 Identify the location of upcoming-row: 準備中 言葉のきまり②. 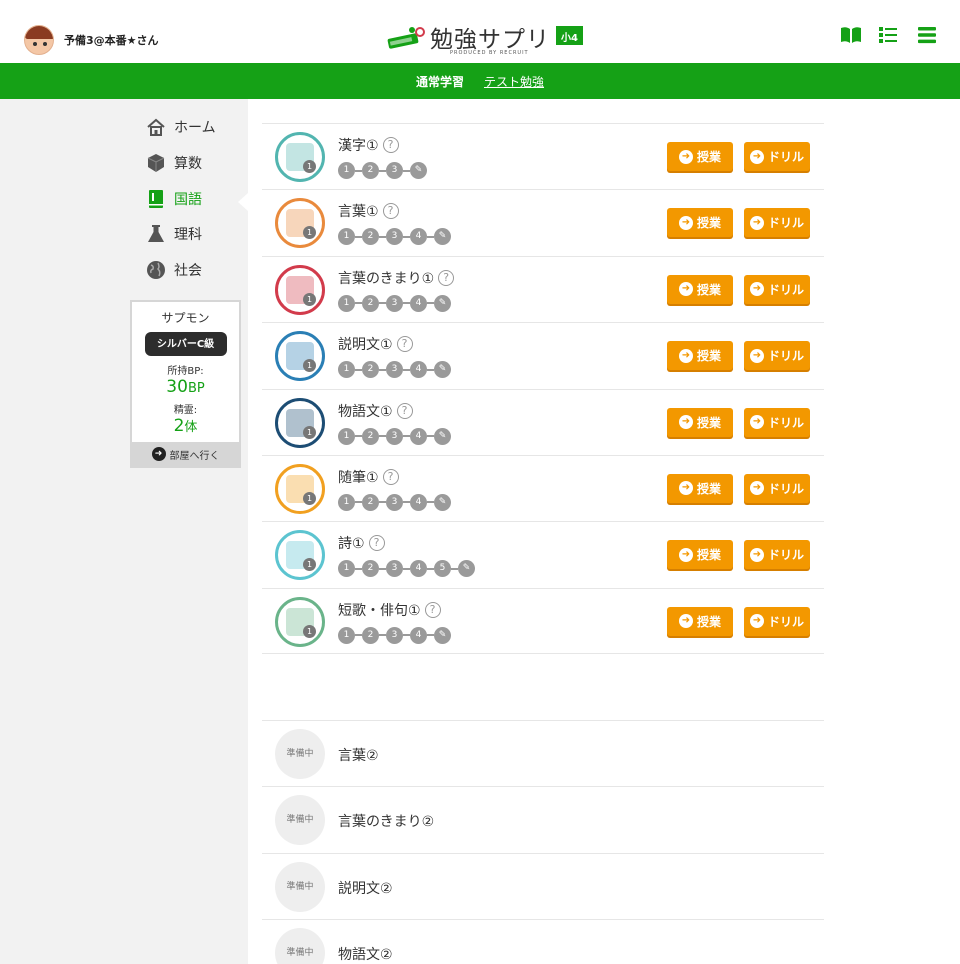
(543, 819).